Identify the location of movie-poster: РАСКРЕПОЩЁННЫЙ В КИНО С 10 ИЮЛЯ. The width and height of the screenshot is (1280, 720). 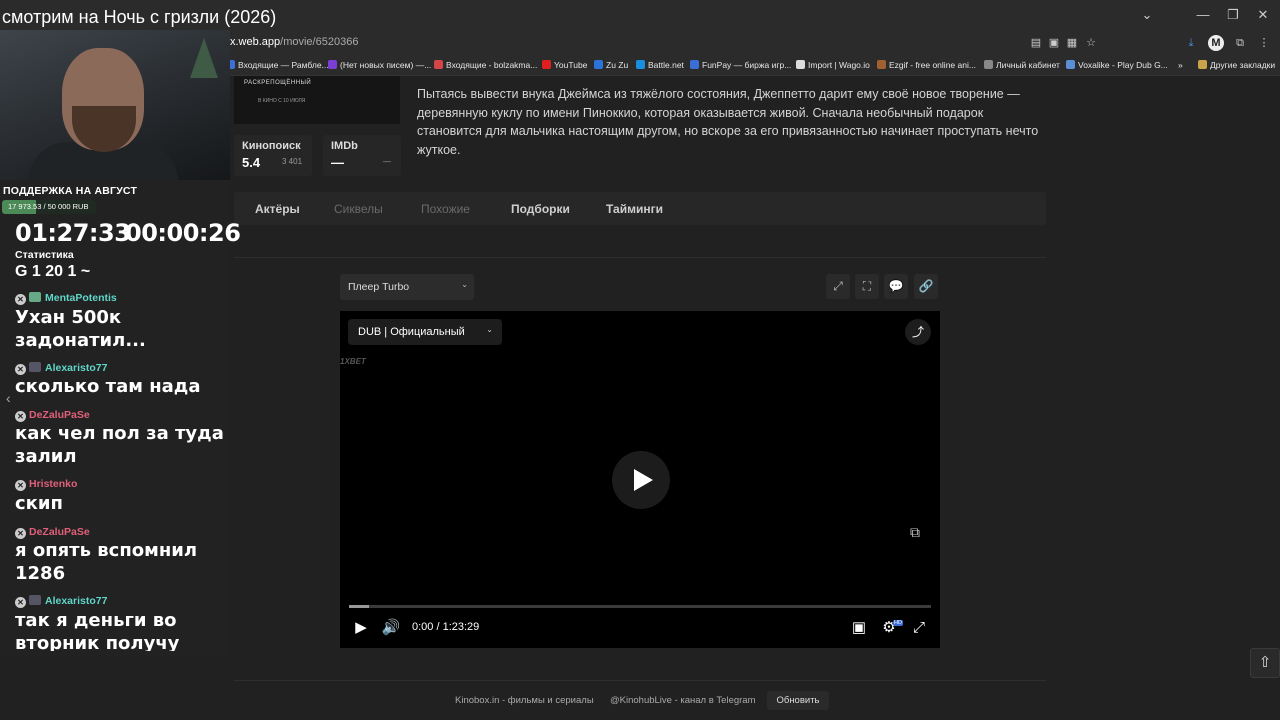
(317, 100).